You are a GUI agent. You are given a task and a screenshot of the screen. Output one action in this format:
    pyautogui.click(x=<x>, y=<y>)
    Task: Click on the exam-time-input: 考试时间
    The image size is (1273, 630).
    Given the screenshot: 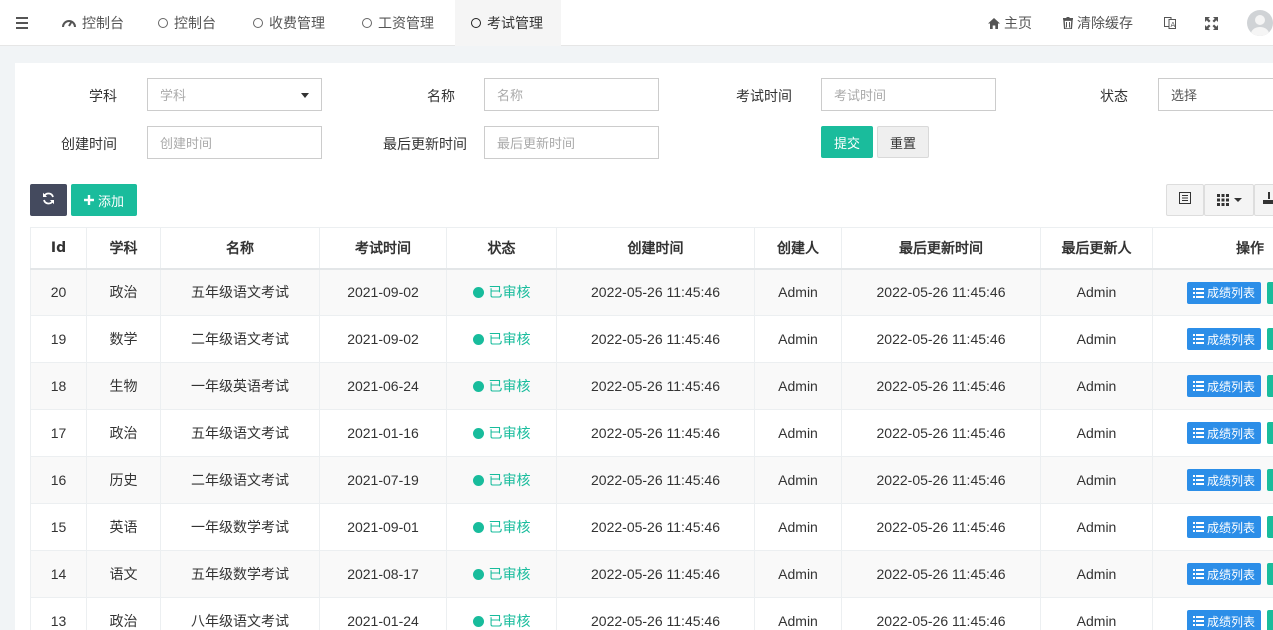 What is the action you would take?
    pyautogui.click(x=908, y=94)
    